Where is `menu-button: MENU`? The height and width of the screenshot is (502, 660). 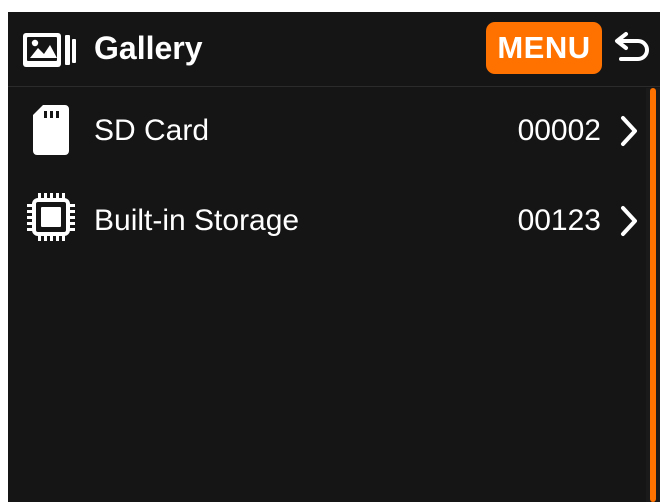 menu-button: MENU is located at coordinates (544, 48).